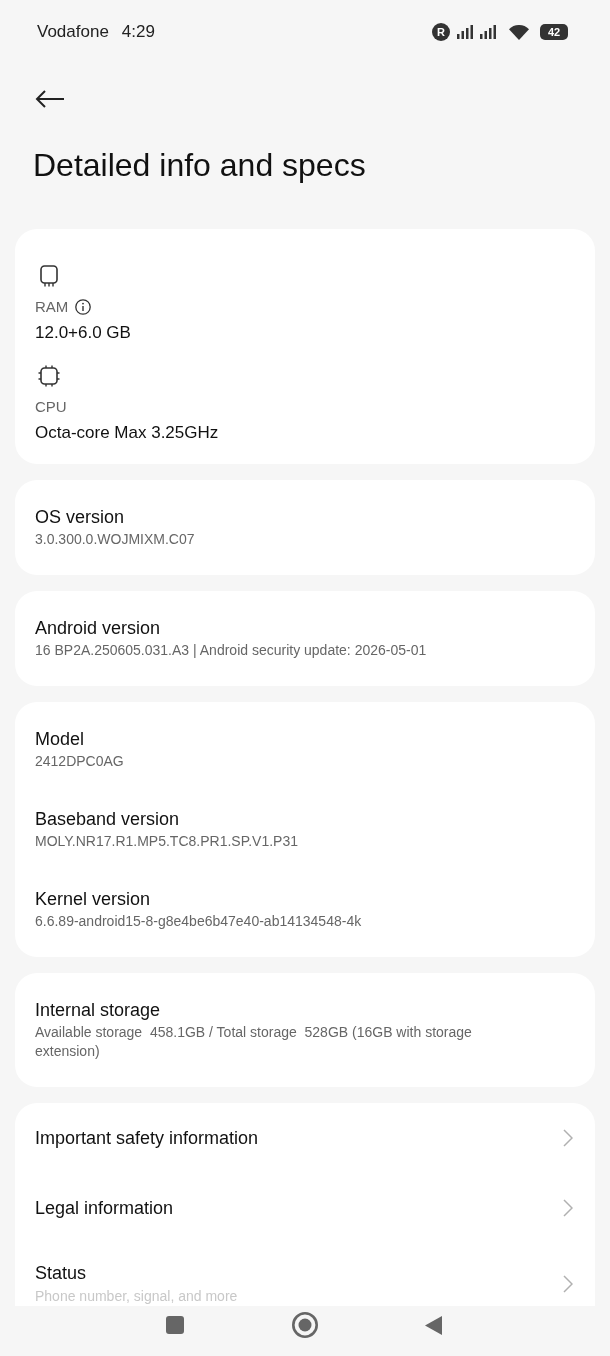 This screenshot has width=610, height=1356. I want to click on detail-value: MOLY.NR17.R1.MP5.TC8.PR1.SP.V1.P31, so click(167, 841).